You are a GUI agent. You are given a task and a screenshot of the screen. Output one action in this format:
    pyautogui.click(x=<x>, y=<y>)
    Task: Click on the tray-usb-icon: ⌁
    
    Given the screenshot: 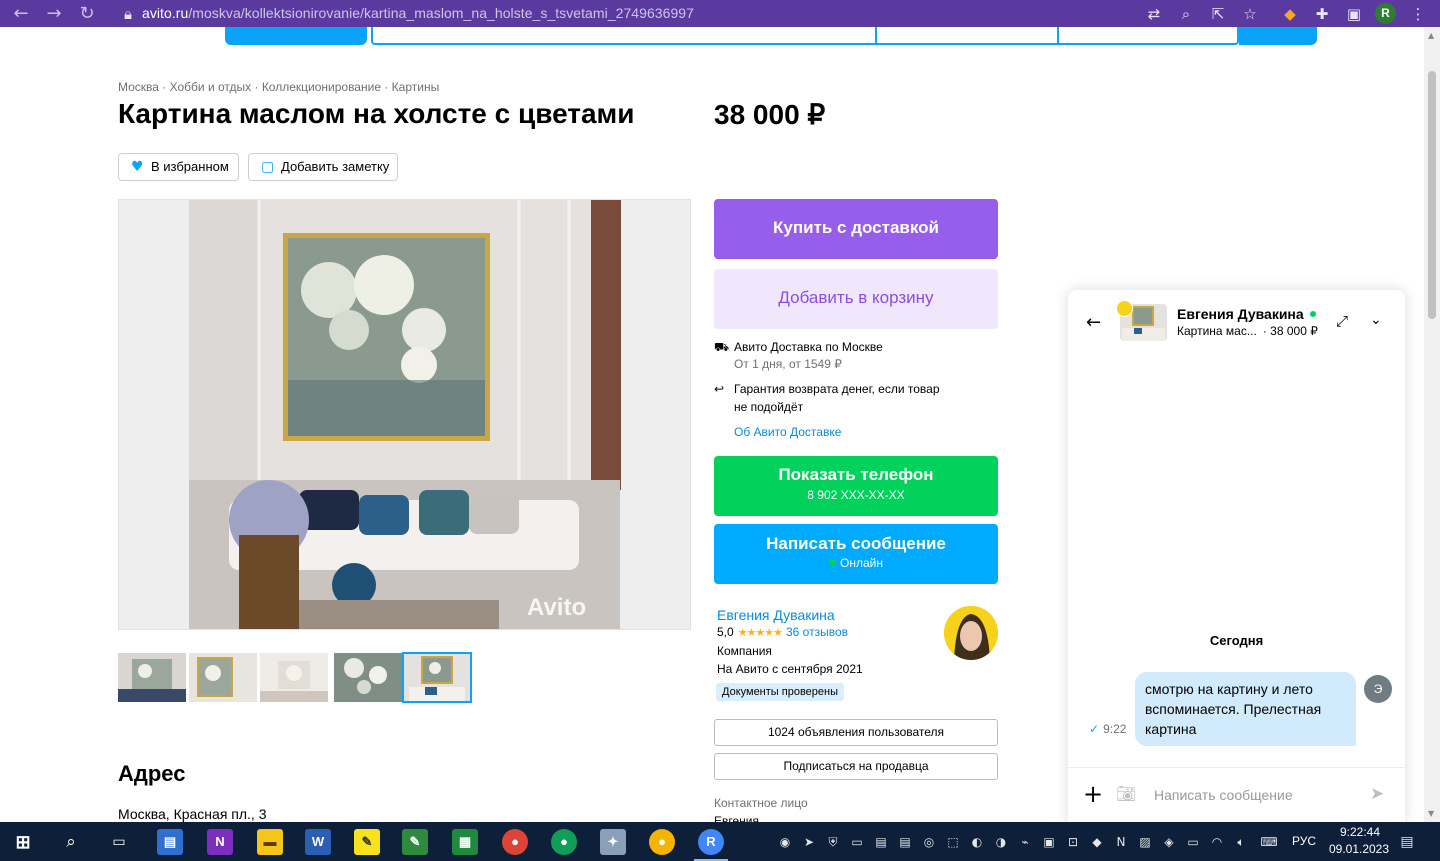 What is the action you would take?
    pyautogui.click(x=1025, y=842)
    